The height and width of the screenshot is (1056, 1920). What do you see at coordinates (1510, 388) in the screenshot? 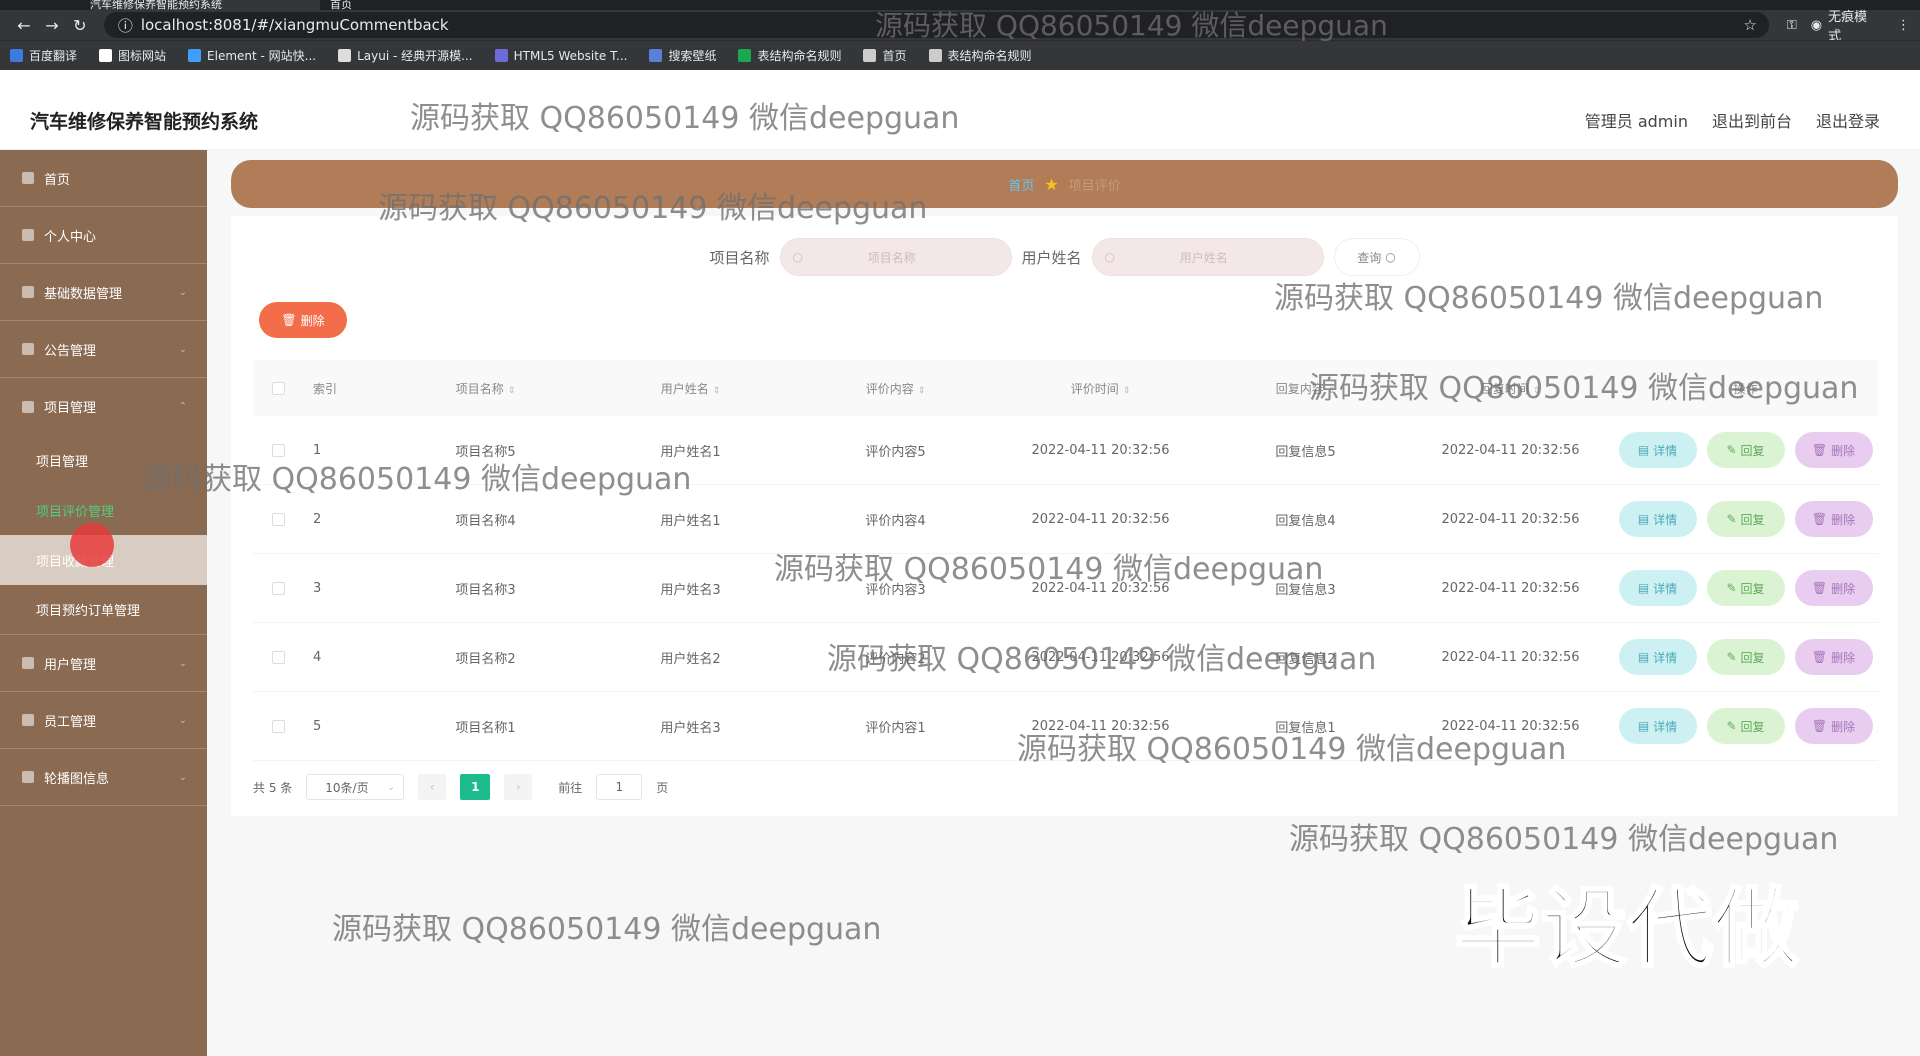
I see `header-reply-time: 回复时间 ⇕` at bounding box center [1510, 388].